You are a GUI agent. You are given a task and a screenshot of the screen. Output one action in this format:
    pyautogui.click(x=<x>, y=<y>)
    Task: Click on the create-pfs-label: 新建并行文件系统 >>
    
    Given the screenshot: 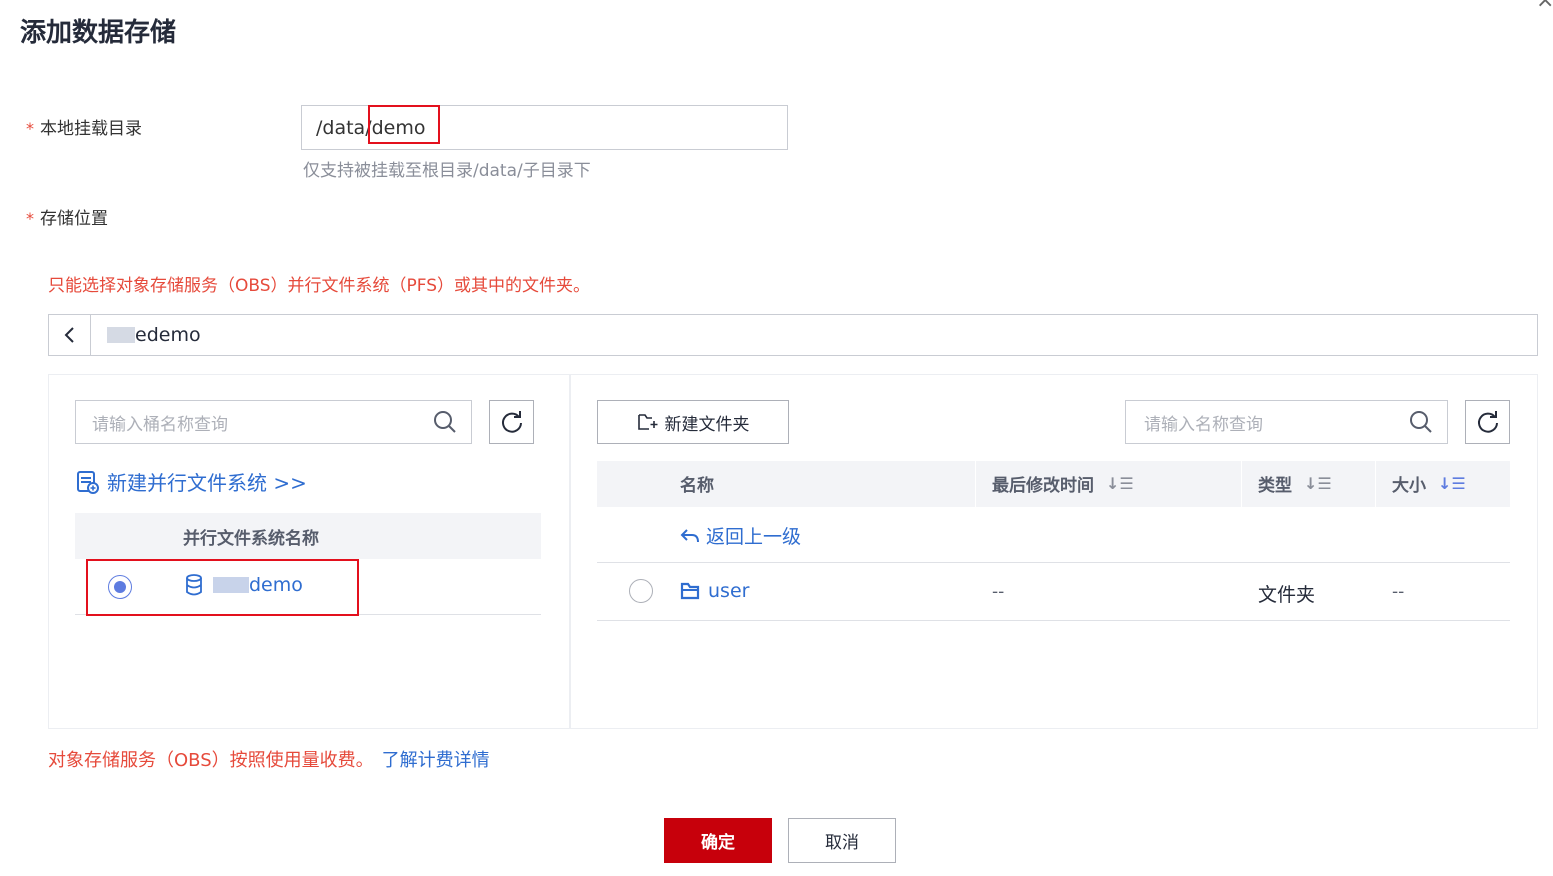 What is the action you would take?
    pyautogui.click(x=207, y=483)
    